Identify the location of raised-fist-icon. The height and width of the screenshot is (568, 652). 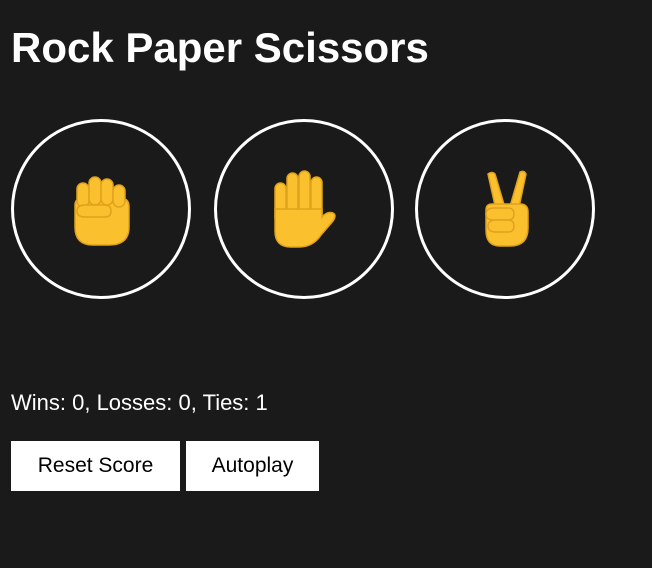
(101, 209).